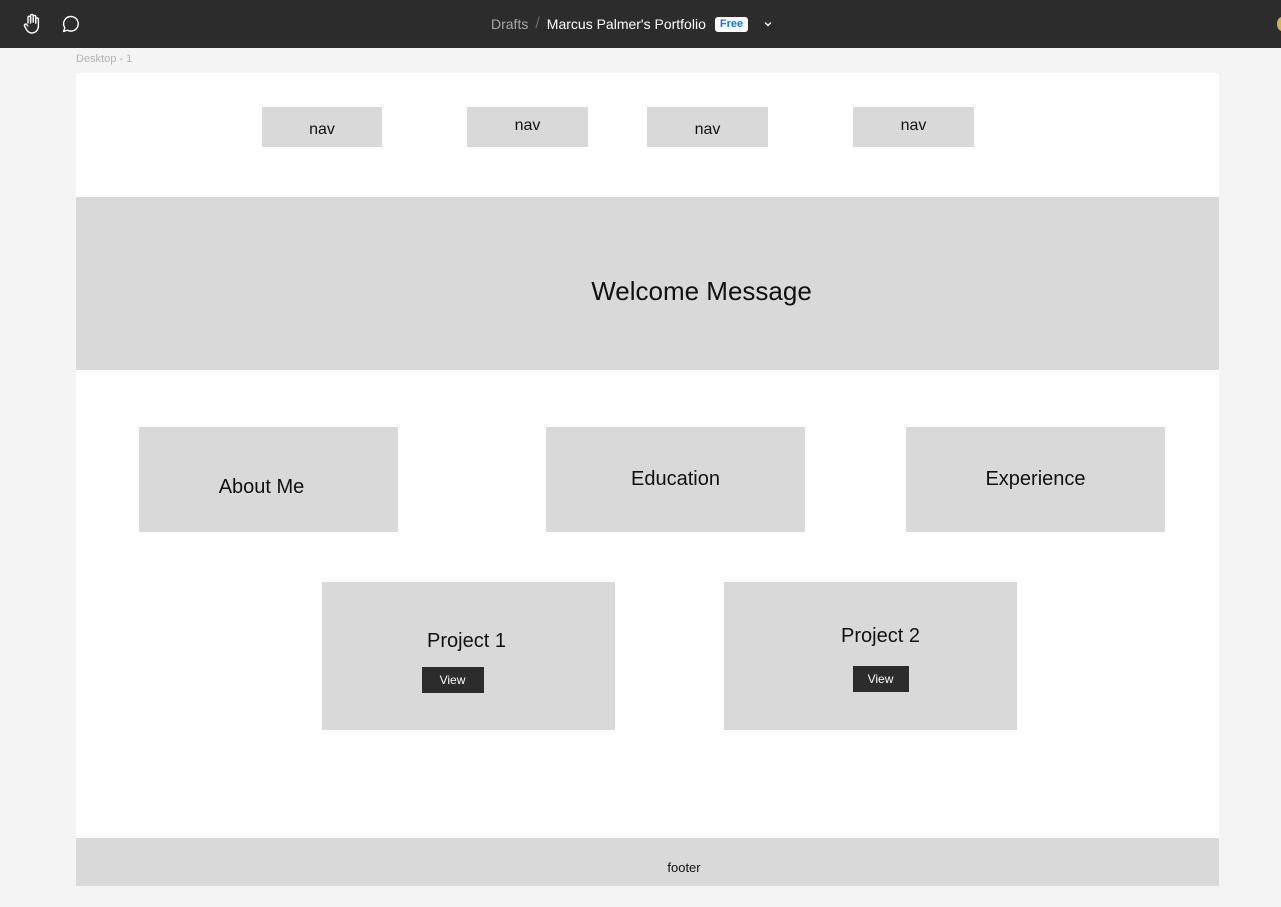  What do you see at coordinates (468, 656) in the screenshot?
I see `project-card-1: Project 1 View` at bounding box center [468, 656].